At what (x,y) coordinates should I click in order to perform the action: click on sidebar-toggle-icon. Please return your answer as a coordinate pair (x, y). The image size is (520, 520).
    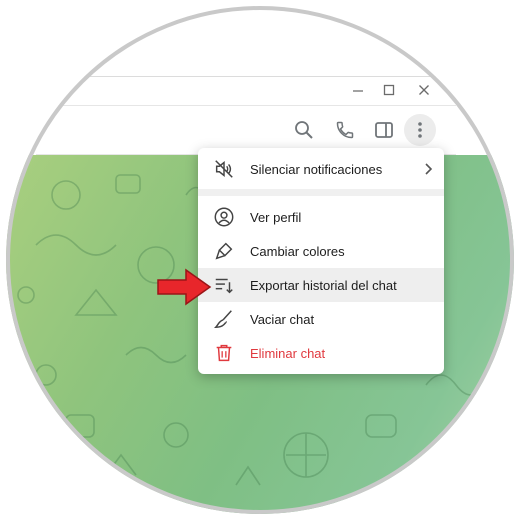
    Looking at the image, I should click on (384, 130).